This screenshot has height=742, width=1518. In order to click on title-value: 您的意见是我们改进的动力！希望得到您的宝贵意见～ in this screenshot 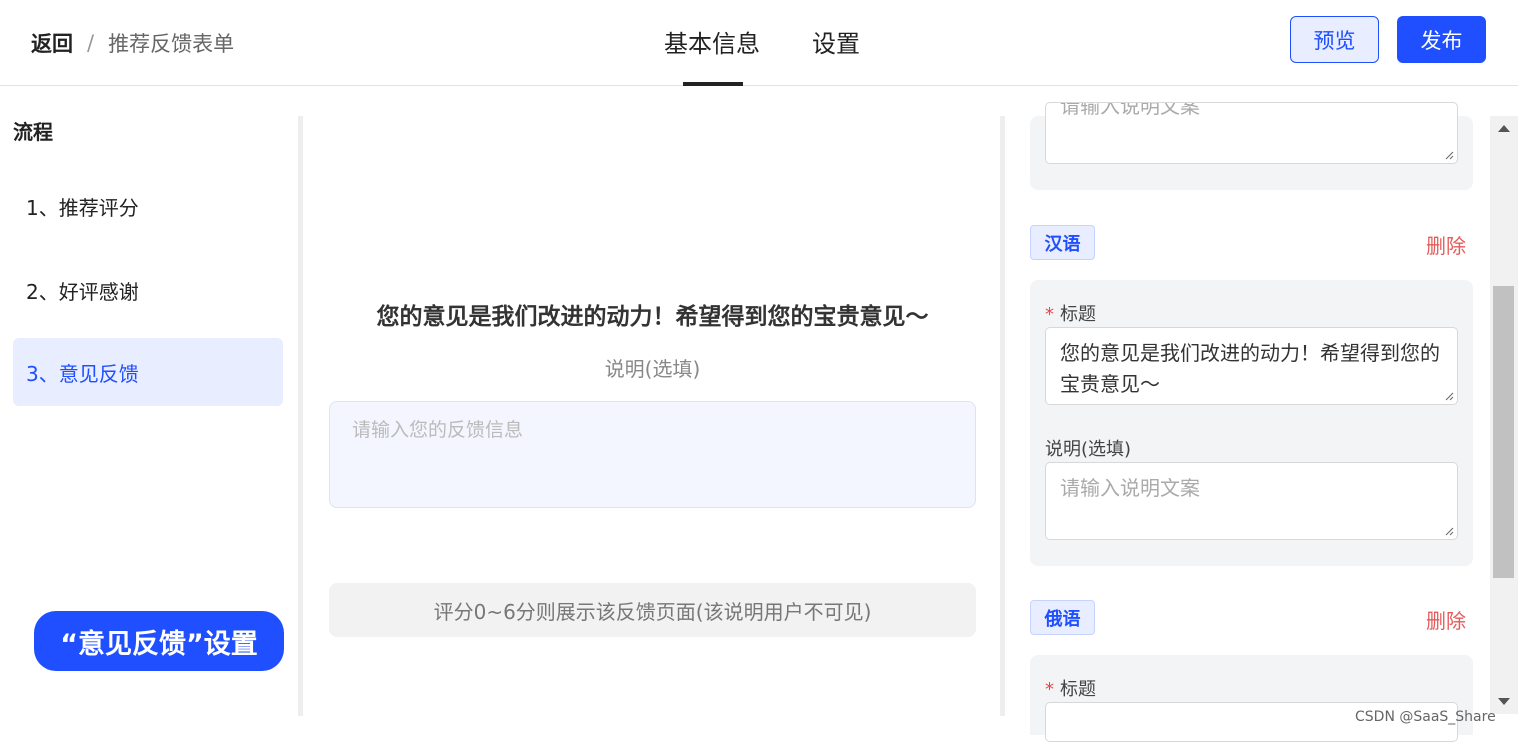, I will do `click(1250, 368)`.